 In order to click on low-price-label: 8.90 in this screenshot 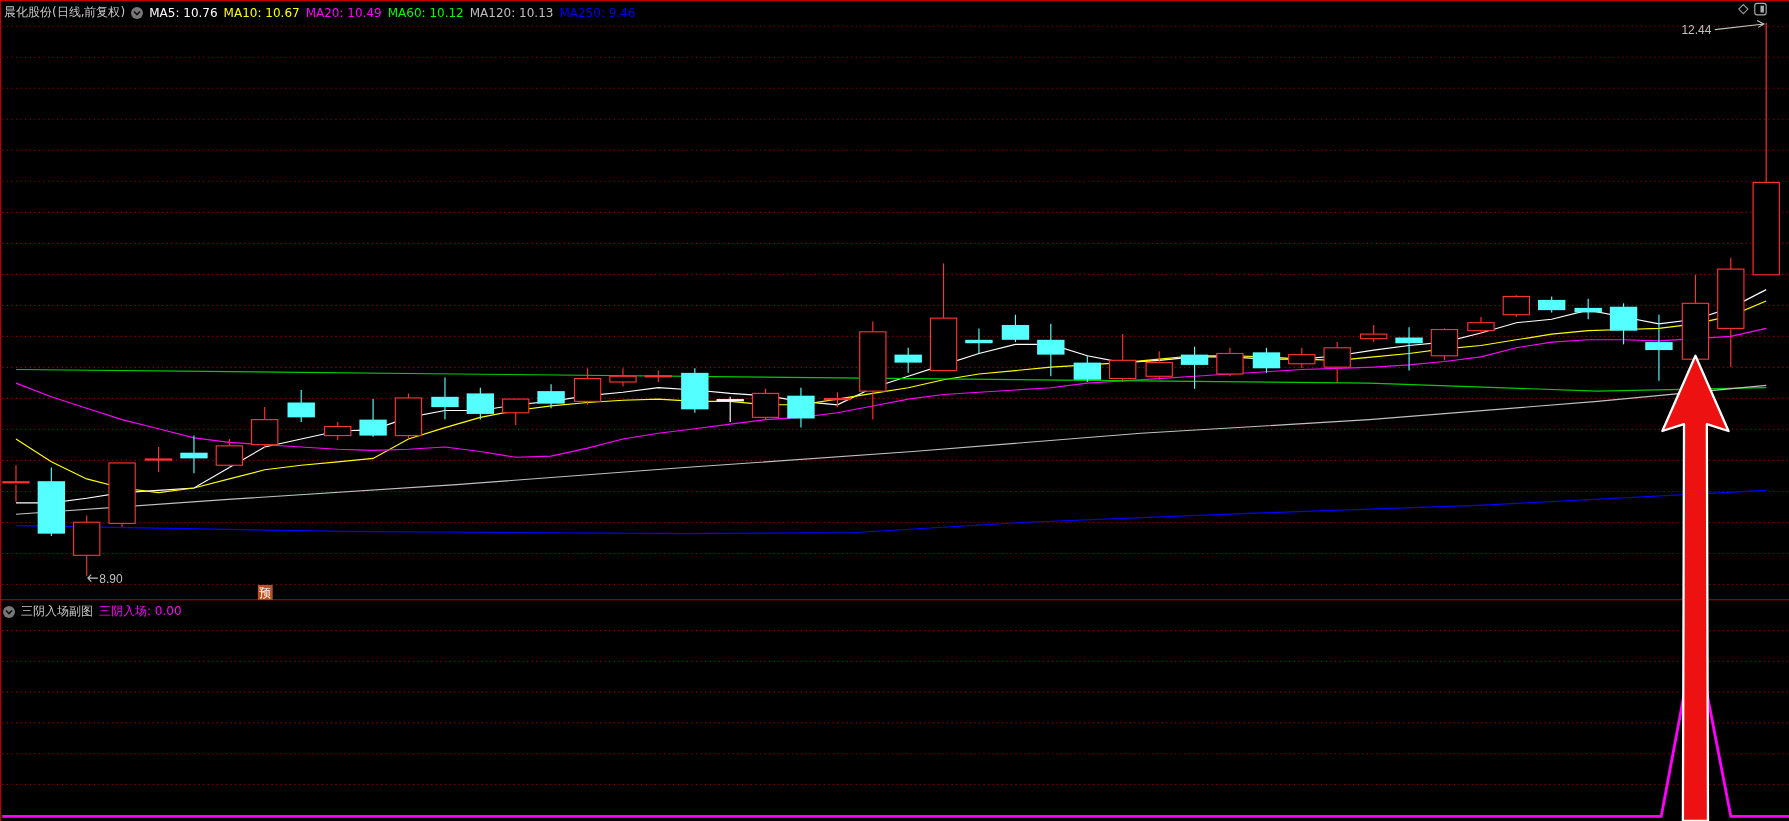, I will do `click(111, 578)`.